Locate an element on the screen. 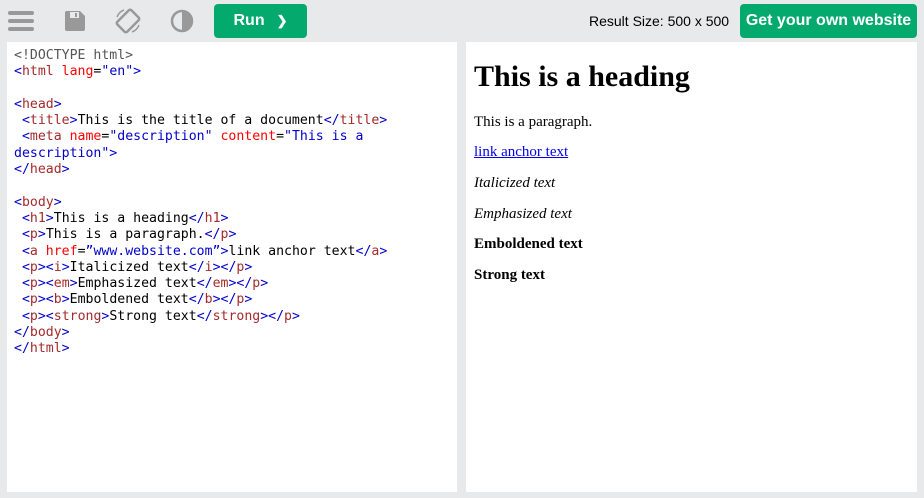 This screenshot has height=498, width=924. menu-icon is located at coordinates (21, 21).